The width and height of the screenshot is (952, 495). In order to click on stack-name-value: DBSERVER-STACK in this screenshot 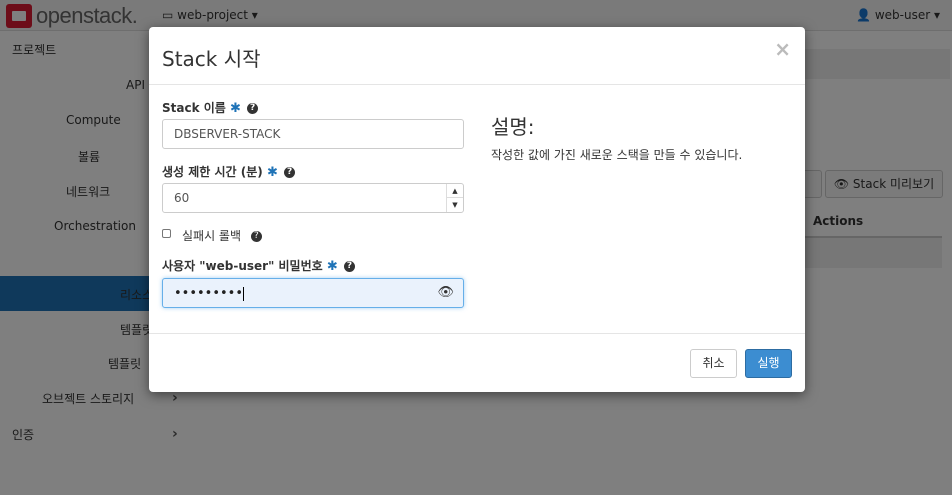, I will do `click(227, 134)`.